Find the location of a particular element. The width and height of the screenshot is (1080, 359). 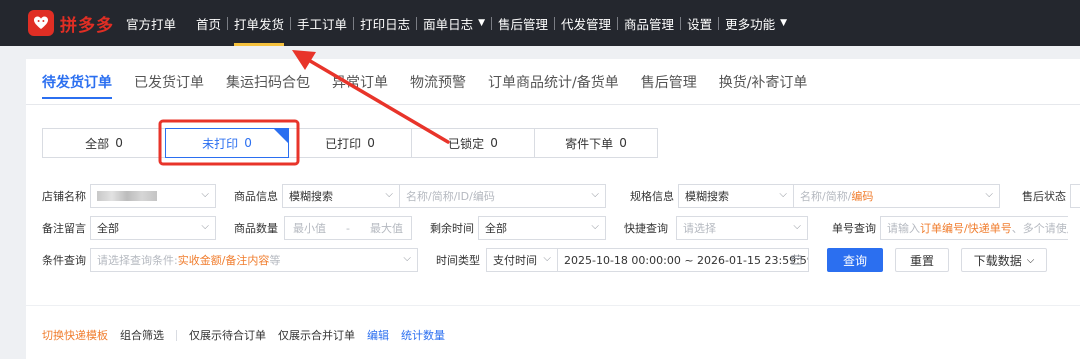

status-printed: 已打印 0 is located at coordinates (350, 143).